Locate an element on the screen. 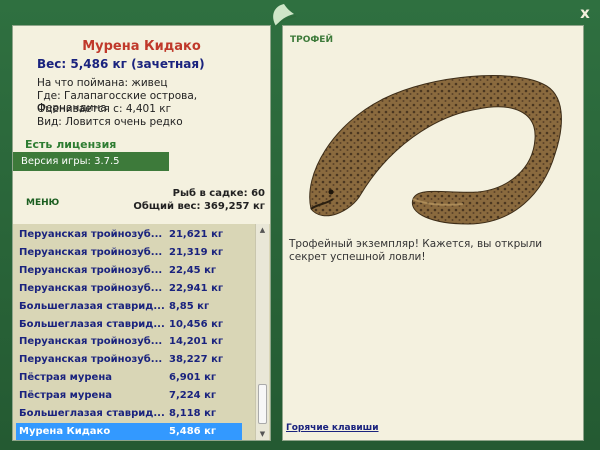 This screenshot has width=600, height=450. catch-weight: 21,621 кг is located at coordinates (196, 234).